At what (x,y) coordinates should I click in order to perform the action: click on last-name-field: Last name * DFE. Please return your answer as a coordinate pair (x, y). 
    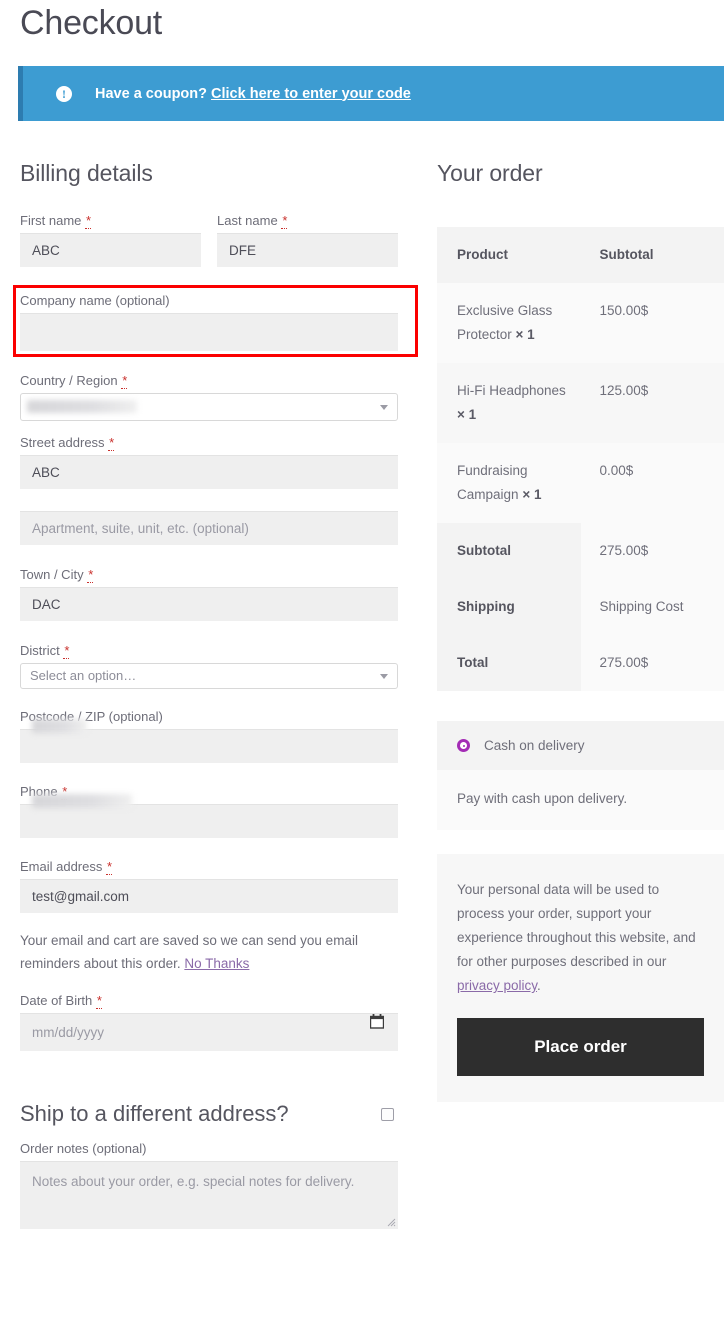
    Looking at the image, I should click on (307, 240).